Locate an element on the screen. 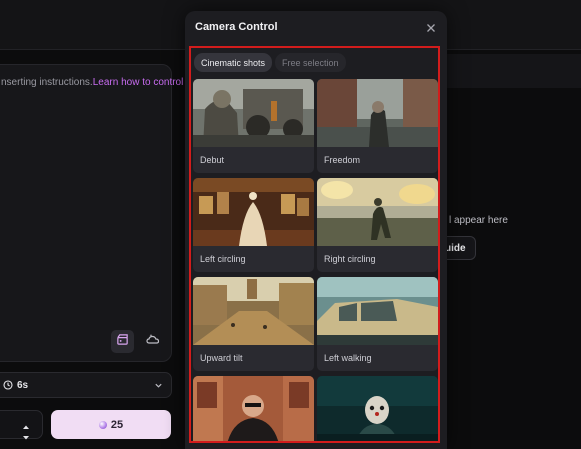 Image resolution: width=581 pixels, height=449 pixels. woman-sunglasses-thumbnail is located at coordinates (253, 408).